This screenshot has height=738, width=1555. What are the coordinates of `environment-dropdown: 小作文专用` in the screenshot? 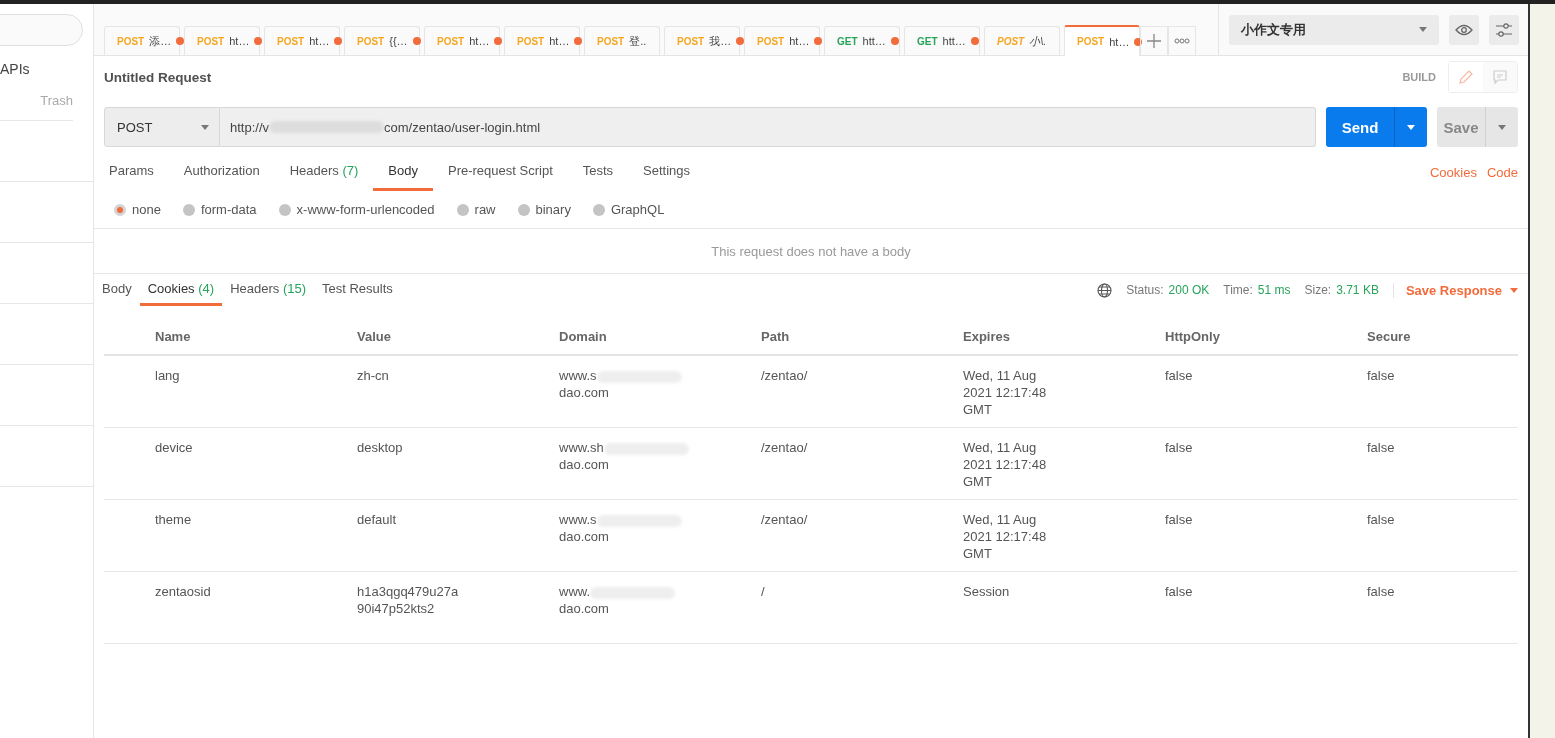 It's located at (1334, 29).